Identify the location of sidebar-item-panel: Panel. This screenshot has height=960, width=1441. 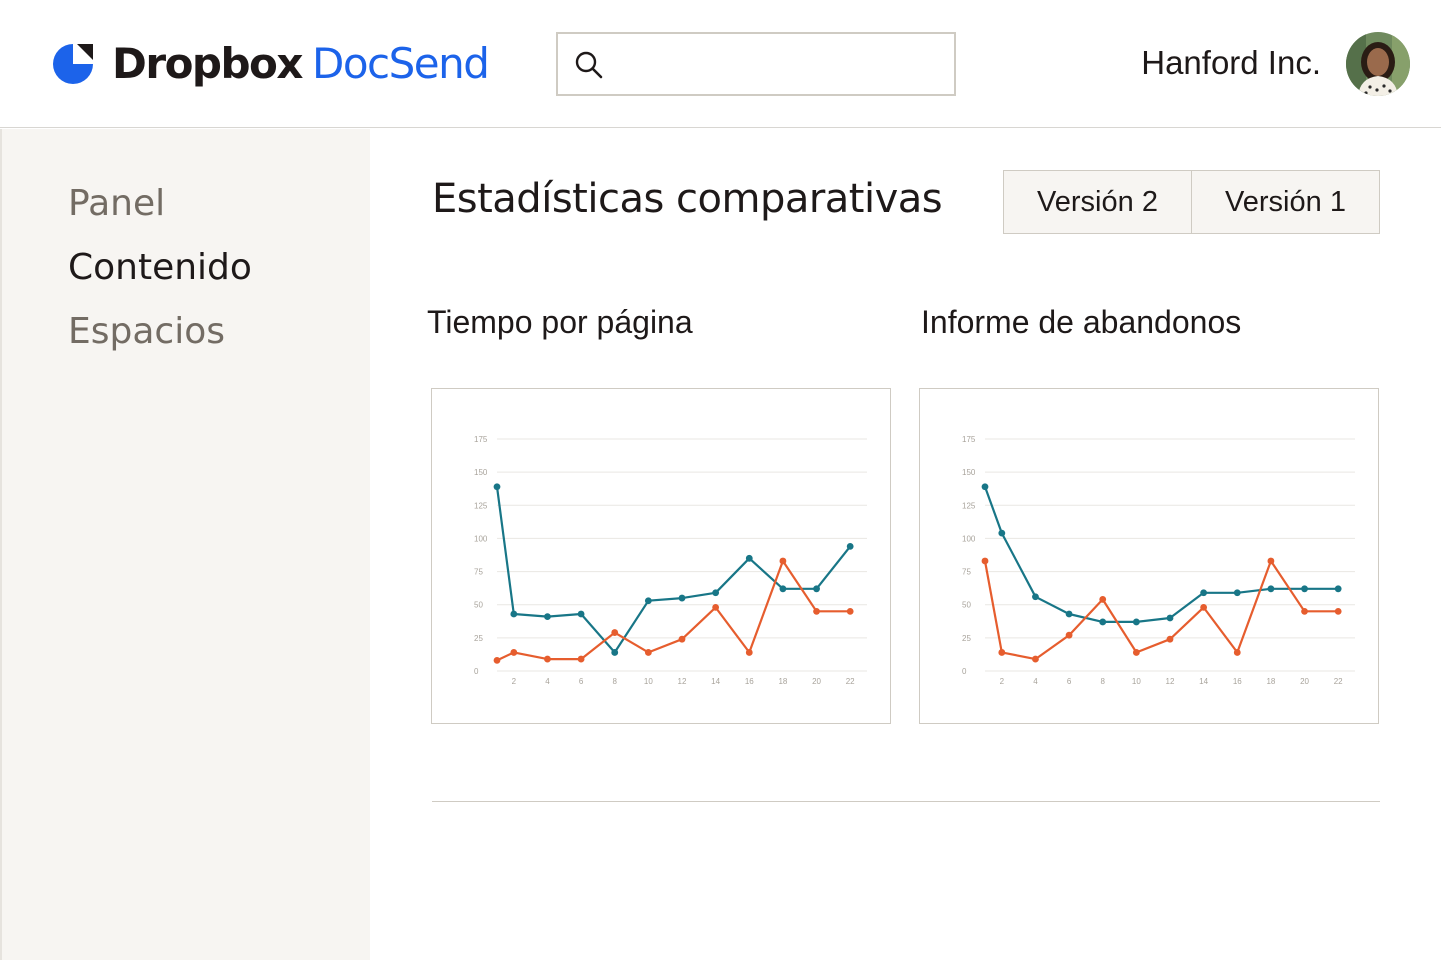
(116, 204).